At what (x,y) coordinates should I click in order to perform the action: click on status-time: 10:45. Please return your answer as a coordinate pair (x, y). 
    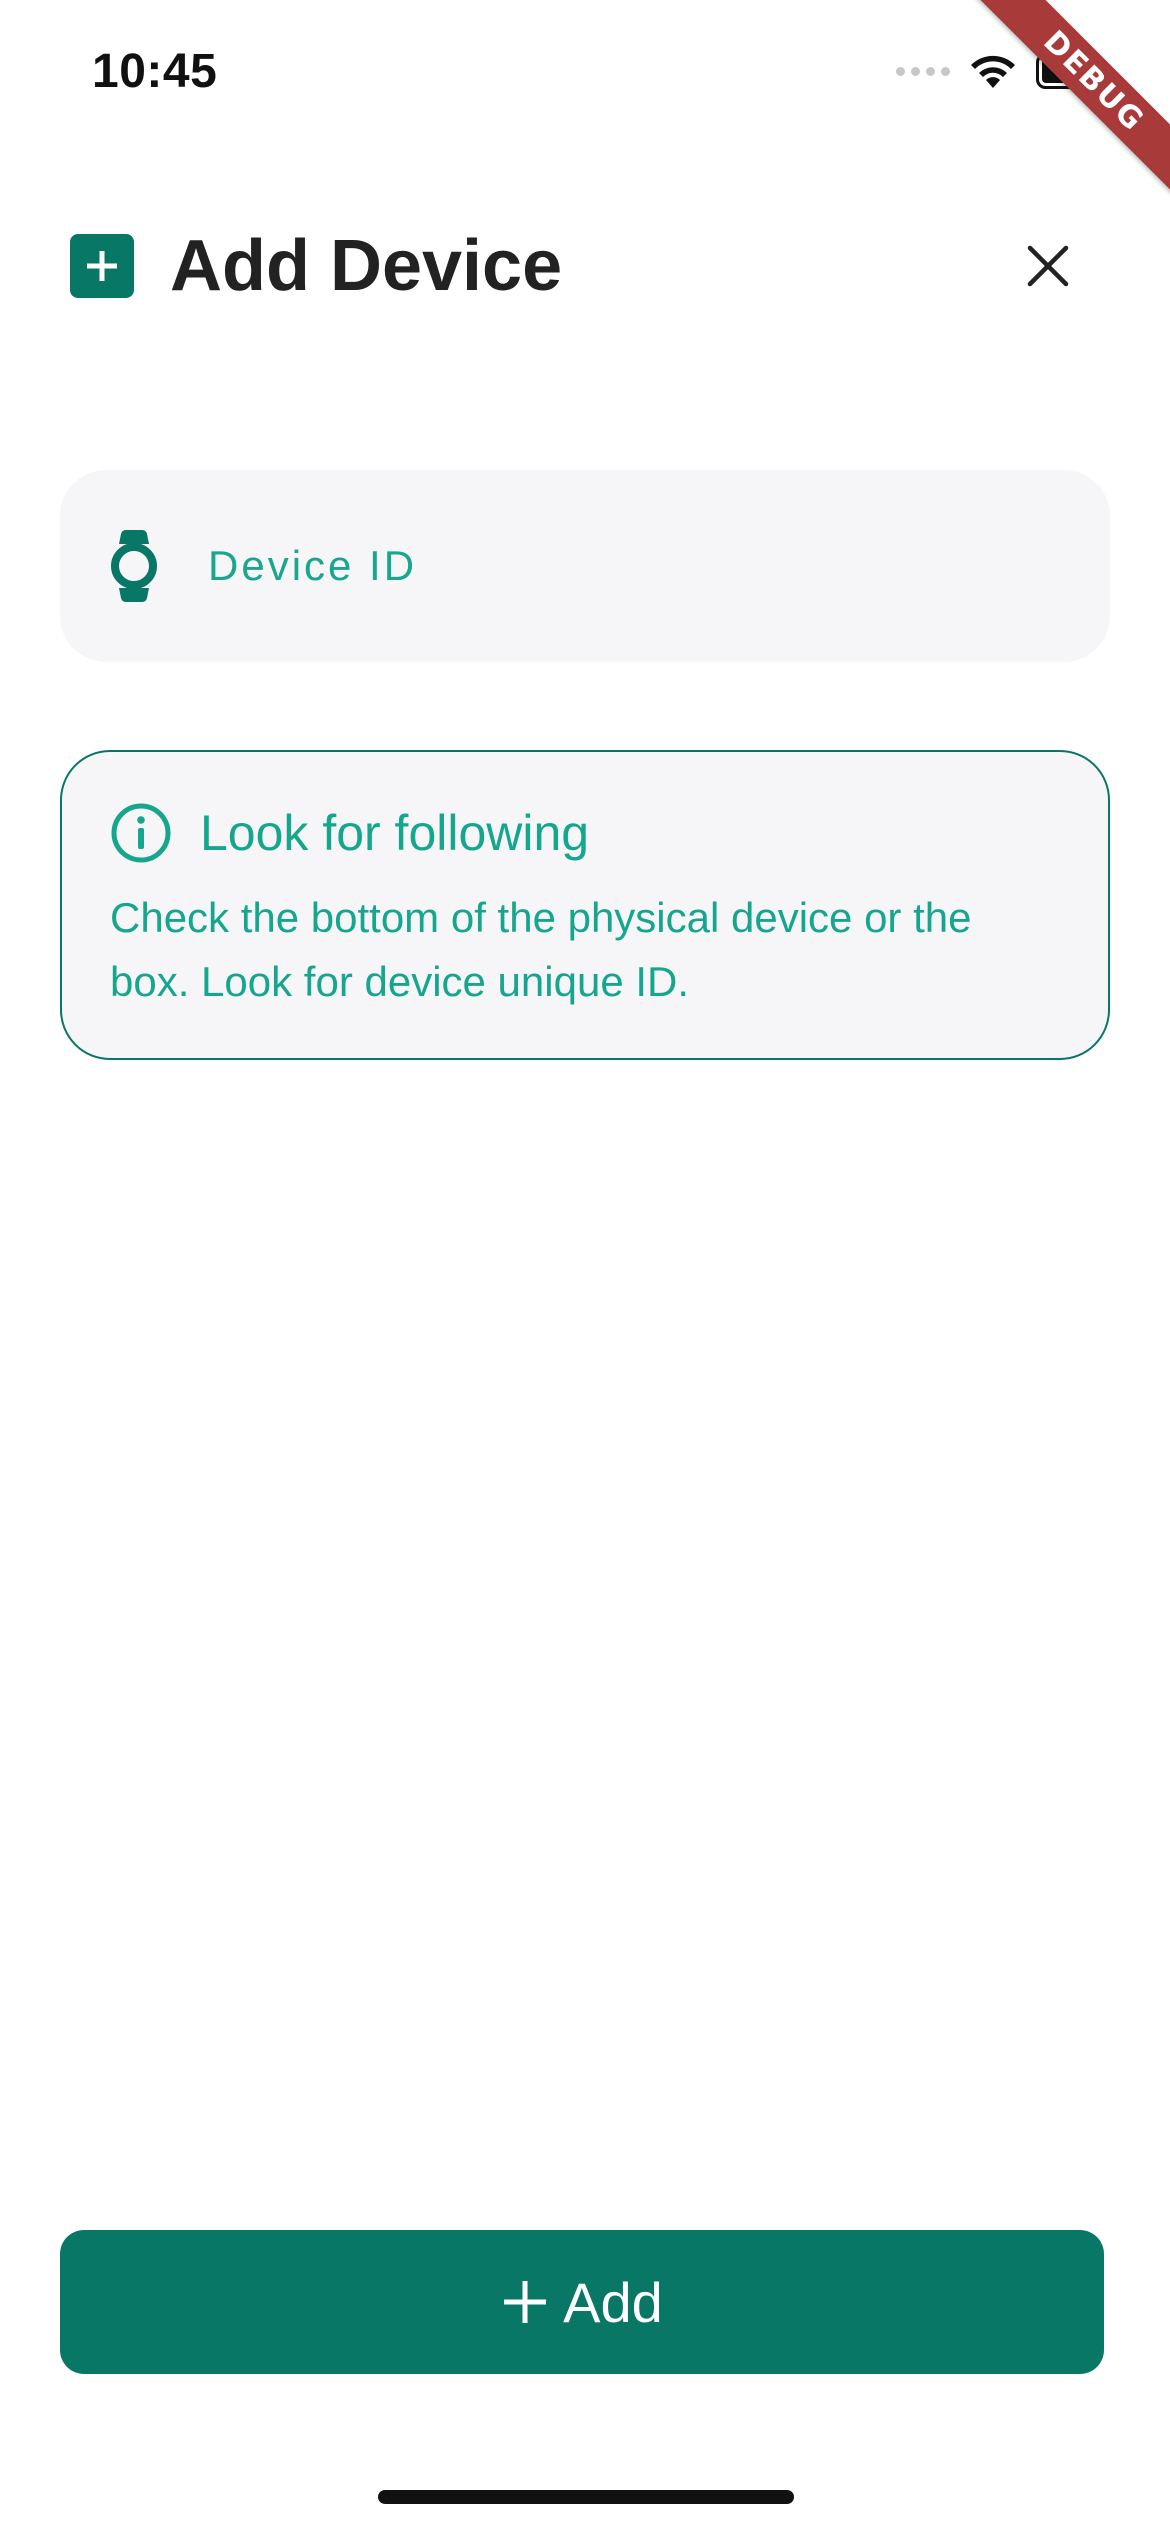
    Looking at the image, I should click on (155, 71).